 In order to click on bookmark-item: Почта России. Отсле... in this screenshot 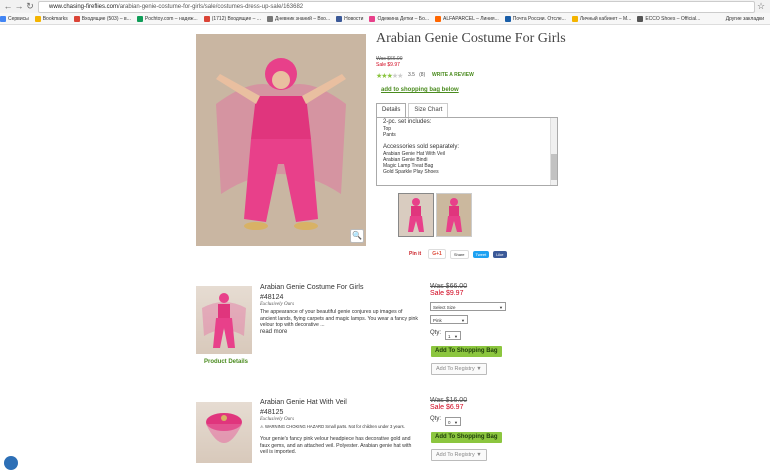, I will do `click(535, 18)`.